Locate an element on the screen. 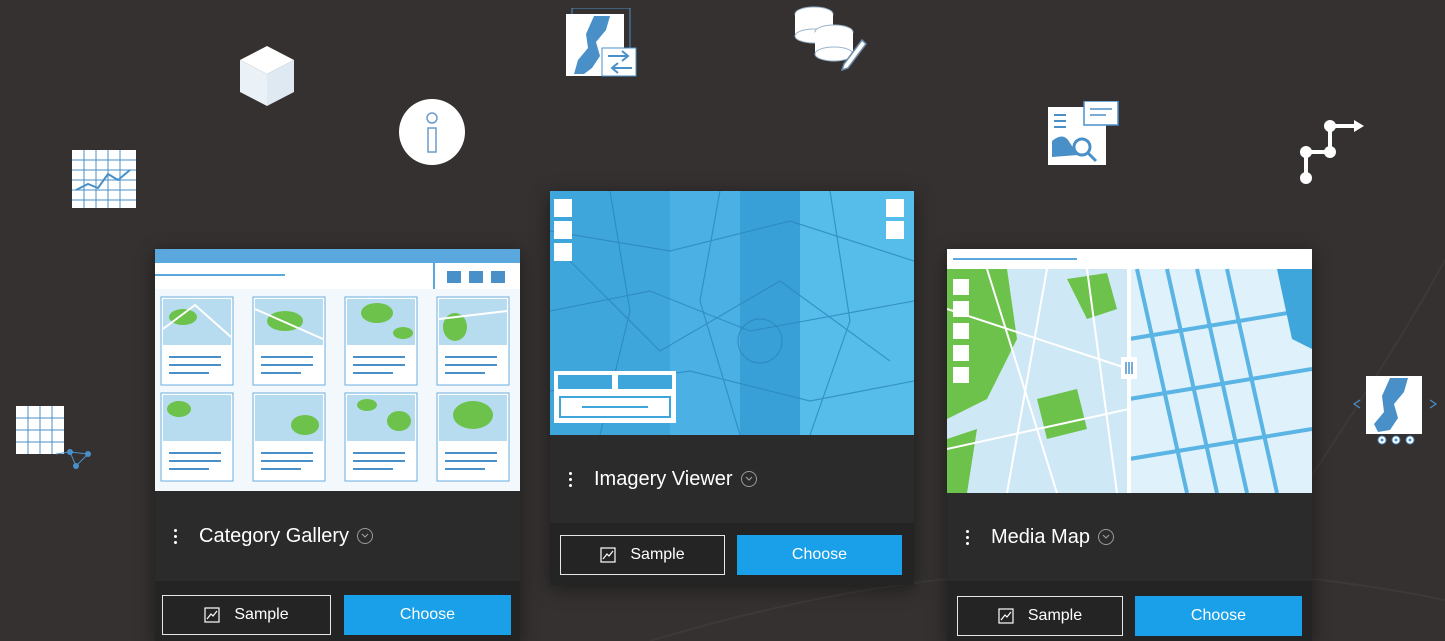 Image resolution: width=1445 pixels, height=641 pixels. route-icon is located at coordinates (1333, 155).